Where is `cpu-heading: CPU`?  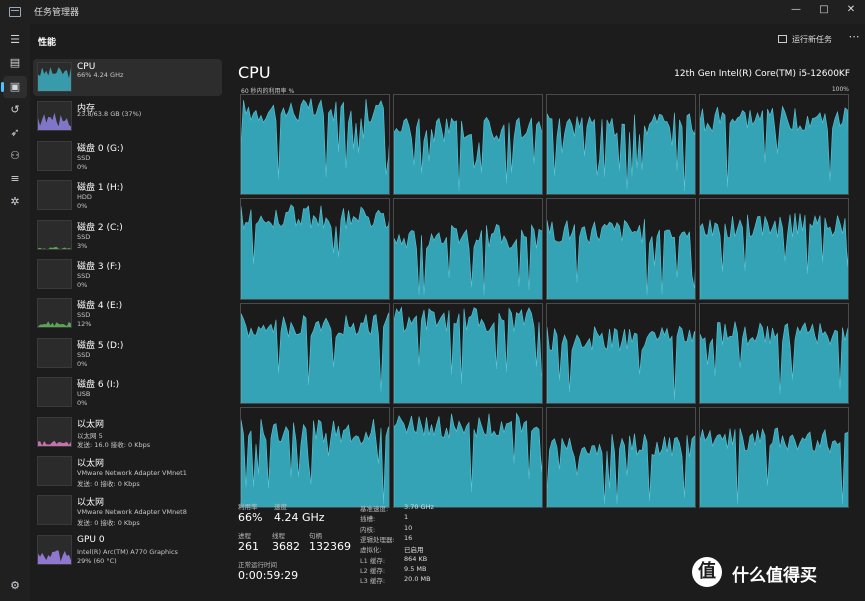 cpu-heading: CPU is located at coordinates (254, 72).